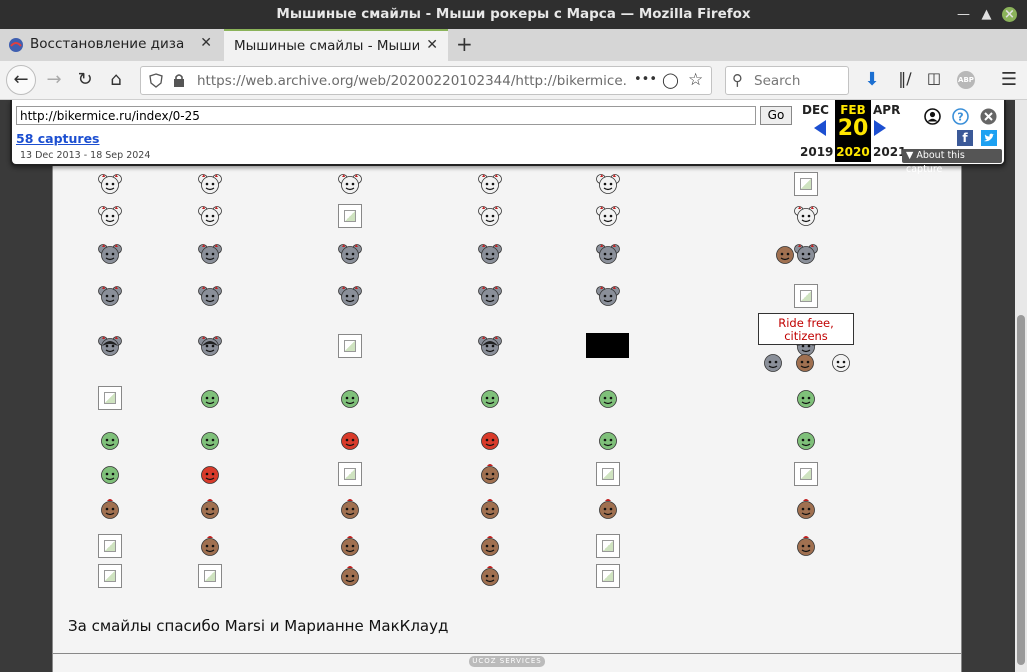  I want to click on scrollbar-thumb, so click(1021, 490).